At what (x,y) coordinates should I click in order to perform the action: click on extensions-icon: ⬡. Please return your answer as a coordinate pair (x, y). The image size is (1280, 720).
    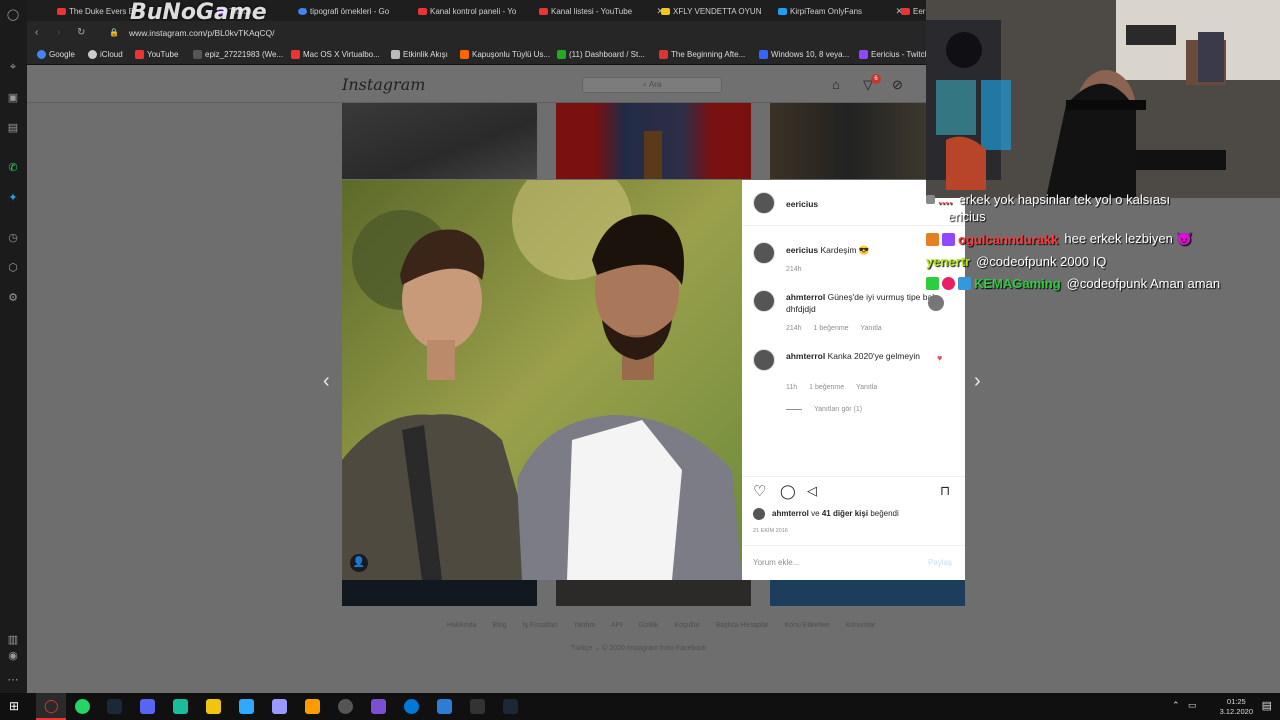
    Looking at the image, I should click on (13, 267).